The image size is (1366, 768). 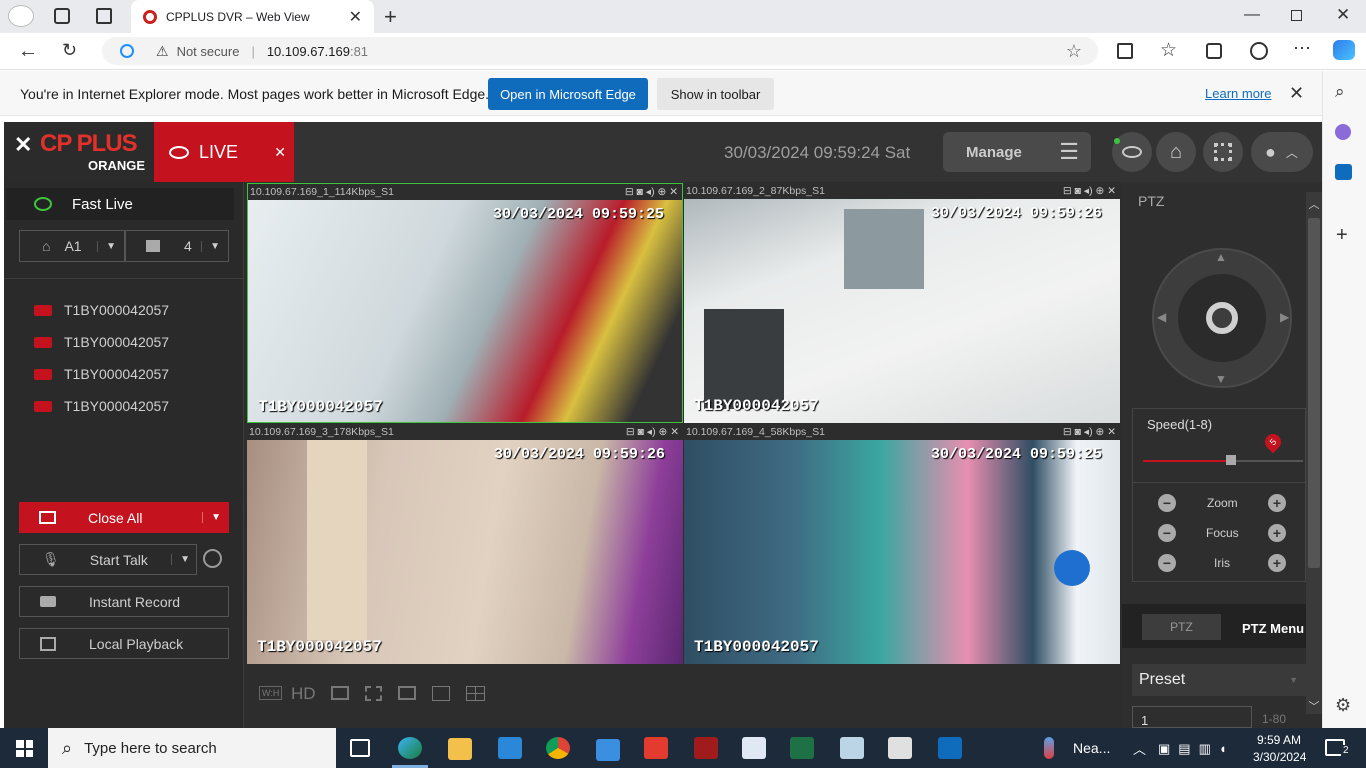 What do you see at coordinates (1176, 152) in the screenshot?
I see `home-button: ⌂` at bounding box center [1176, 152].